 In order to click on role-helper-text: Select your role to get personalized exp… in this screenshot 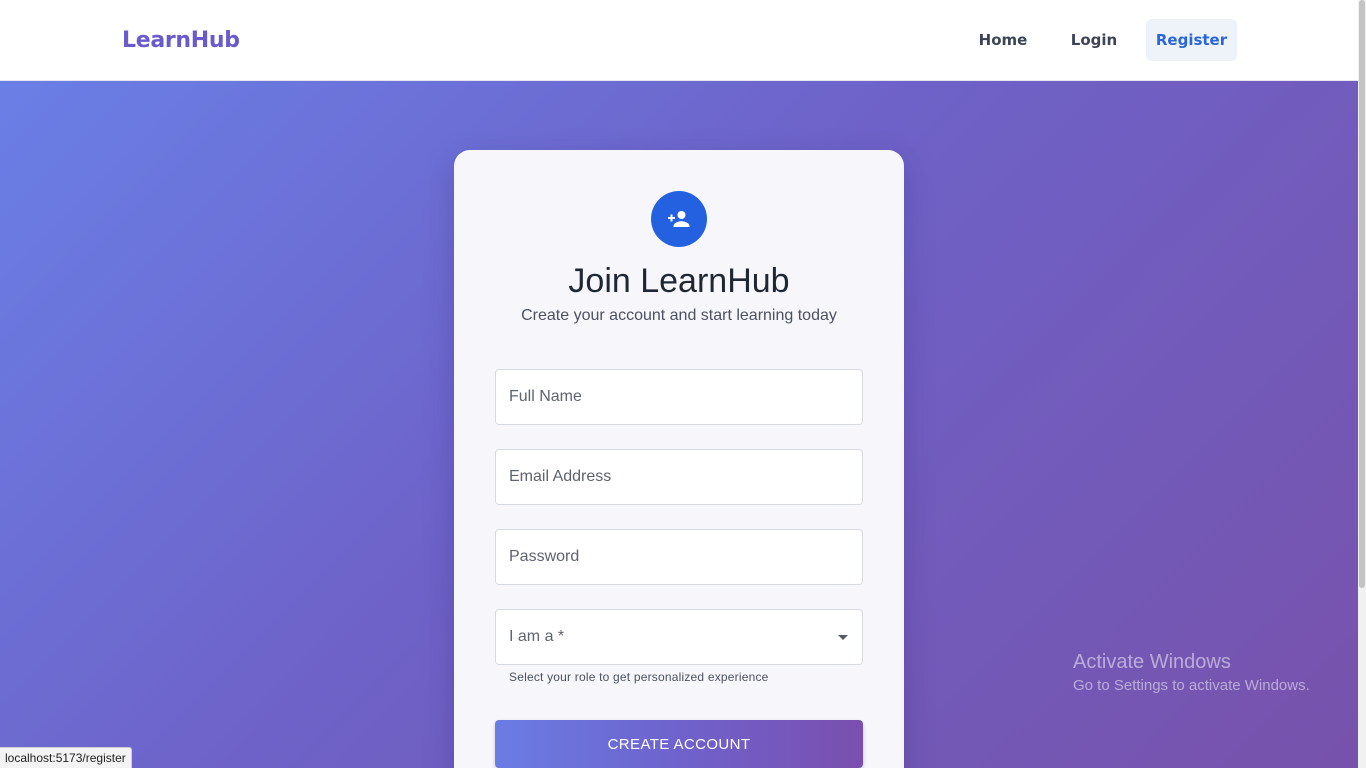, I will do `click(639, 677)`.